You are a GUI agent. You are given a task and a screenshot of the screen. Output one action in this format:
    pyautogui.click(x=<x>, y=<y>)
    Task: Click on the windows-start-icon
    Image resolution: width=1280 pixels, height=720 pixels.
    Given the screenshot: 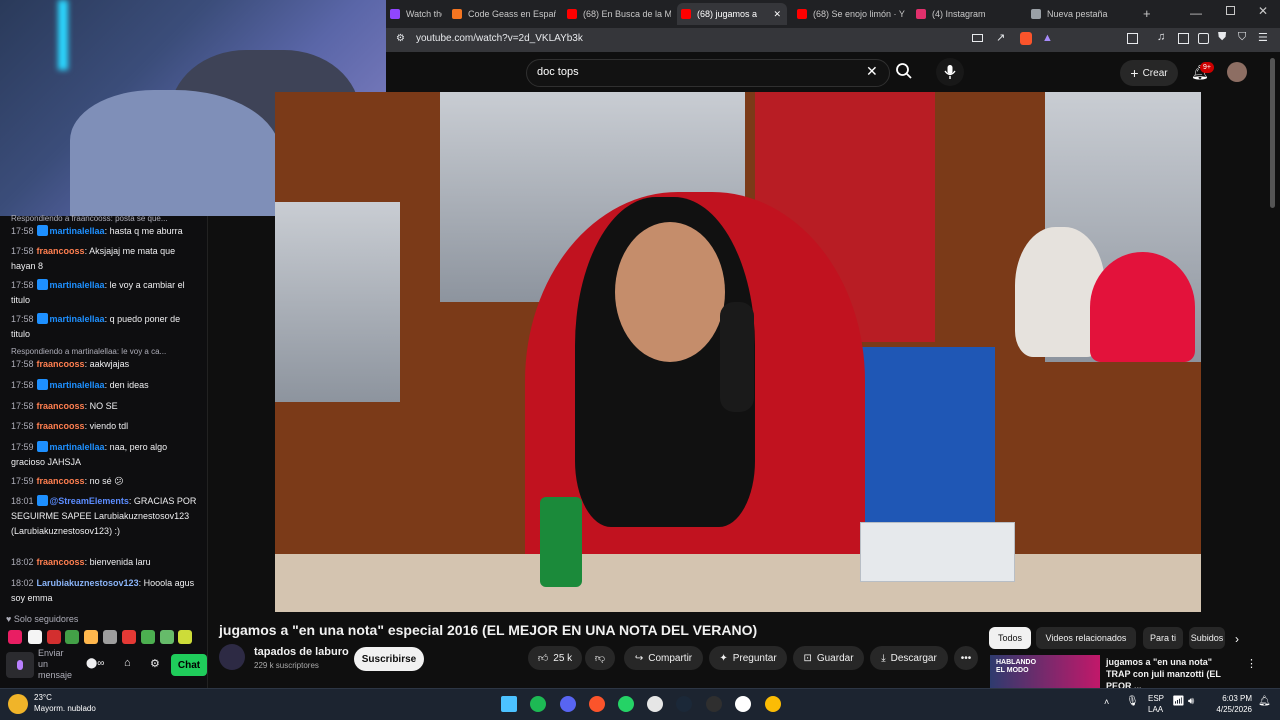 What is the action you would take?
    pyautogui.click(x=509, y=704)
    